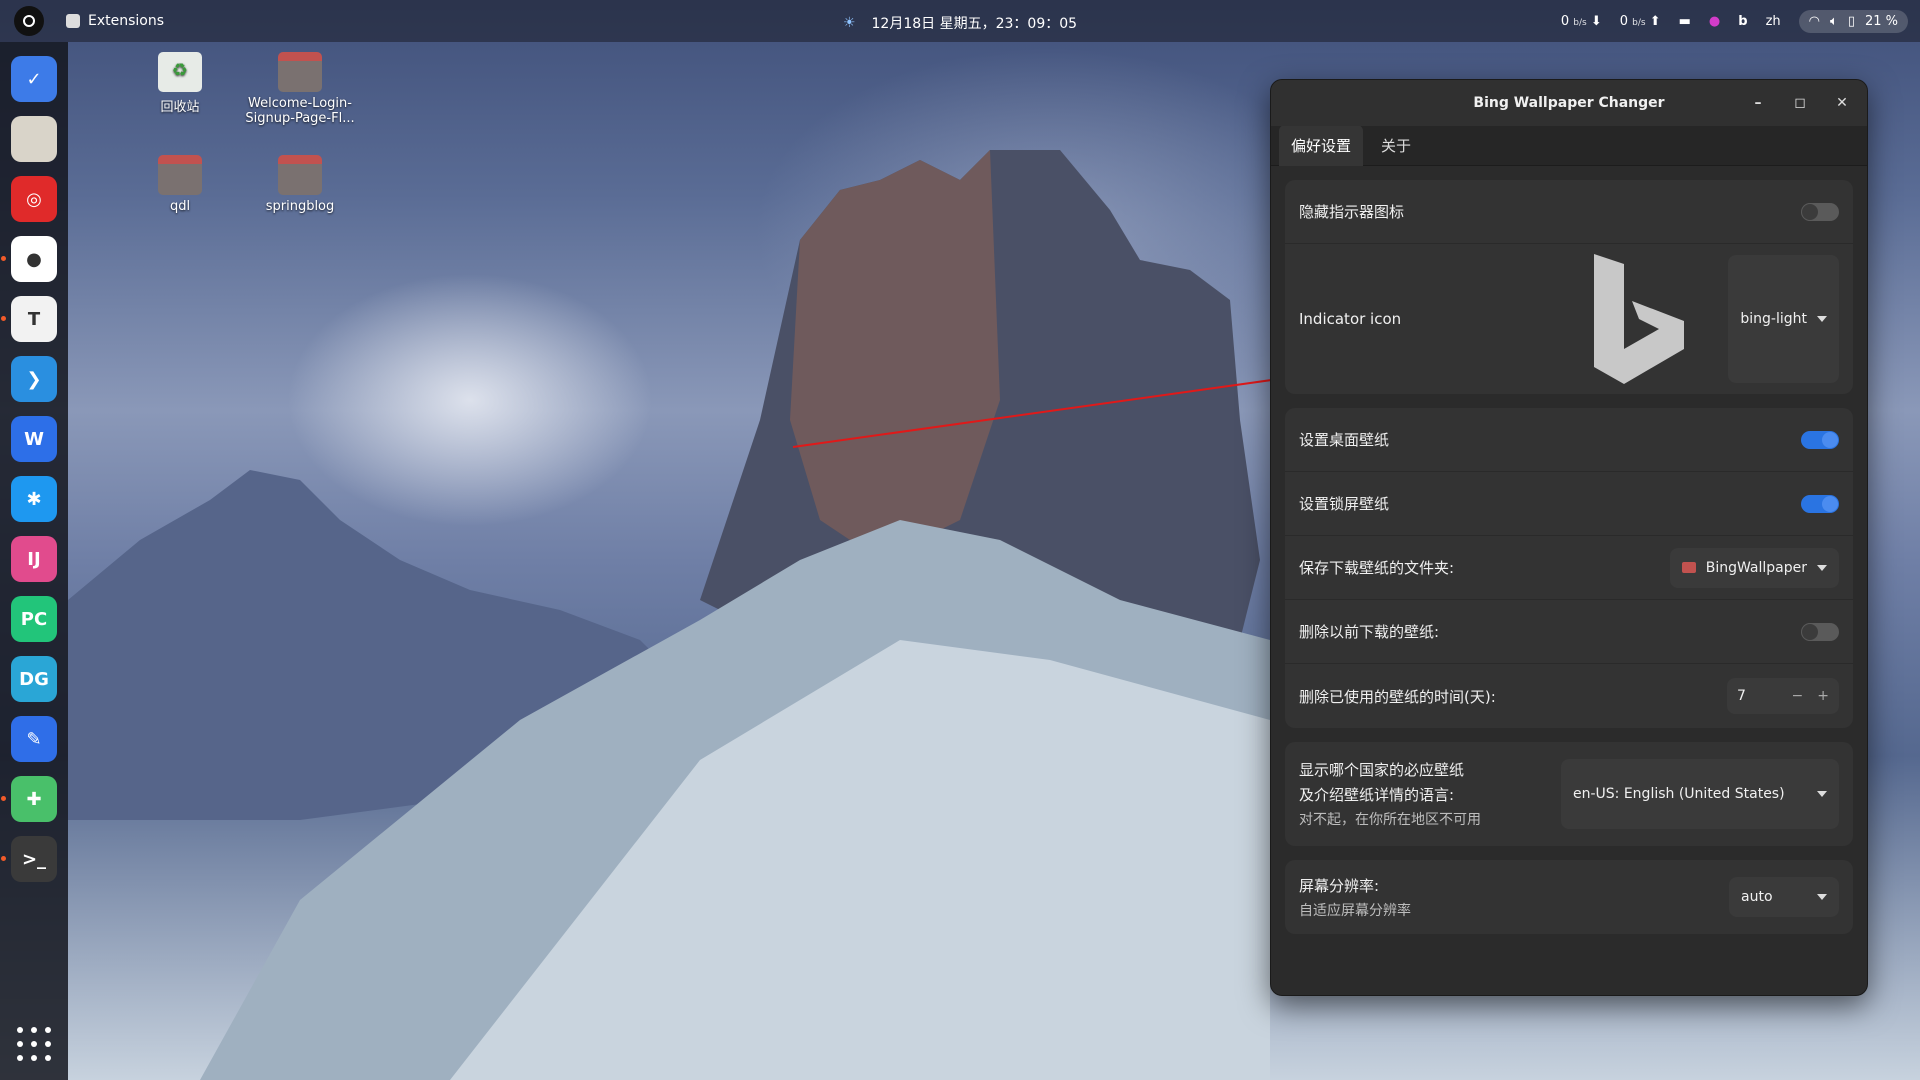 Image resolution: width=1920 pixels, height=1080 pixels. I want to click on market-value: en-US: English (United States), so click(1679, 794).